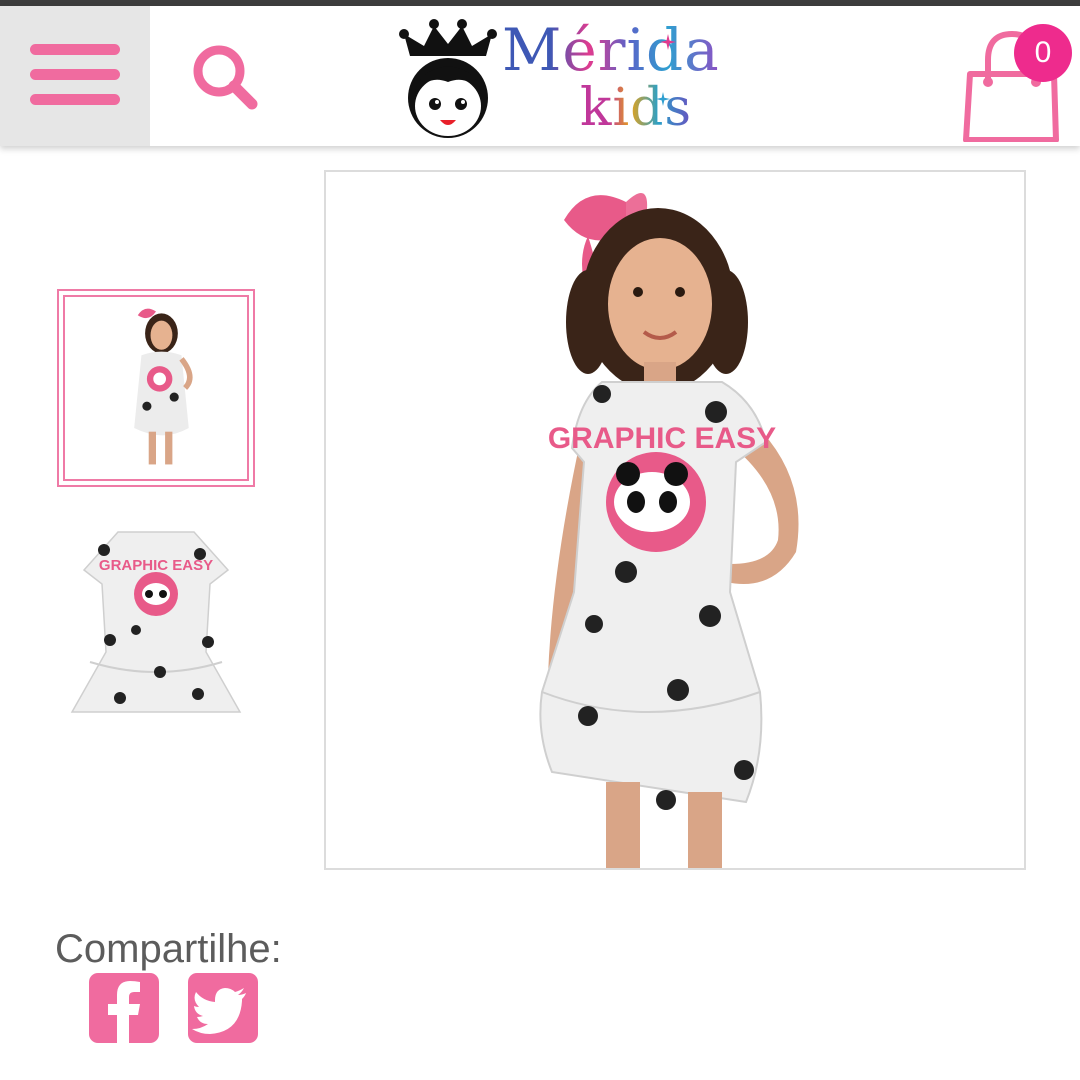  I want to click on twitter-icon, so click(219, 1011).